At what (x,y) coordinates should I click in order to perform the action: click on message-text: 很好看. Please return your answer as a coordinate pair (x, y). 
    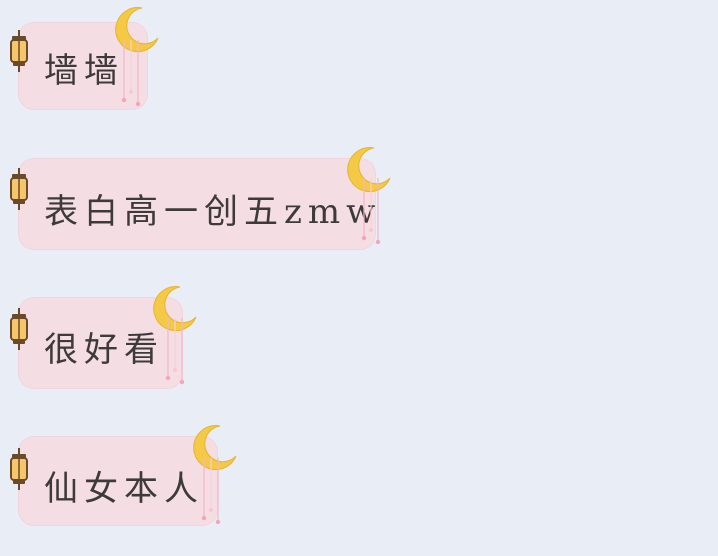
    Looking at the image, I should click on (104, 350).